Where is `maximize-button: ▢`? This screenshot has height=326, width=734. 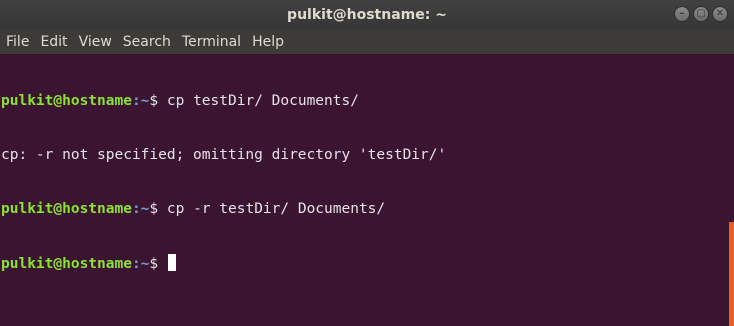
maximize-button: ▢ is located at coordinates (701, 14).